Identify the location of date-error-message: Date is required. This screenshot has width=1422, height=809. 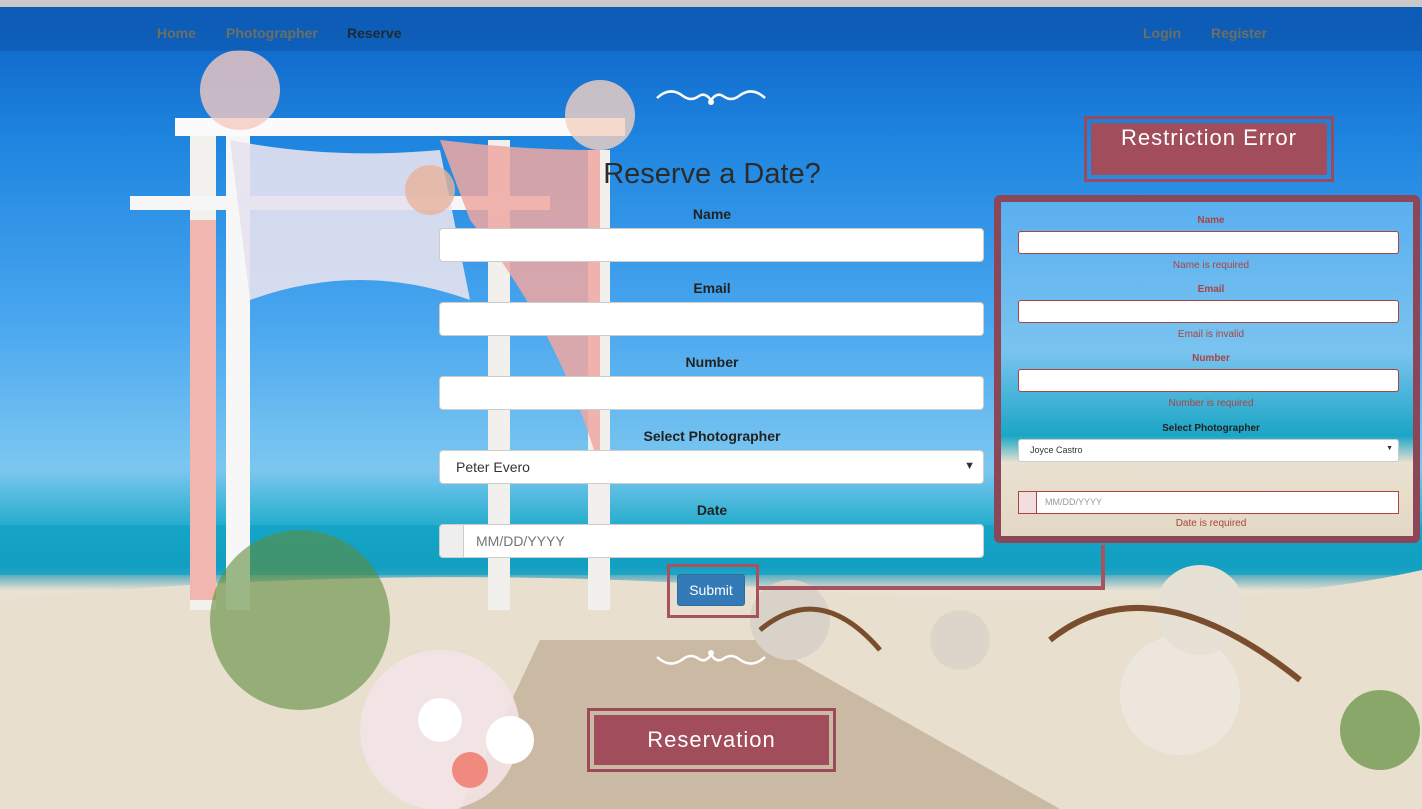
(1211, 523).